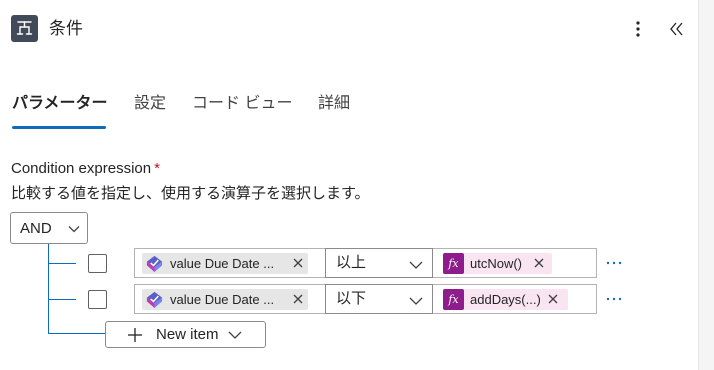  I want to click on row-1-more-button, so click(614, 263).